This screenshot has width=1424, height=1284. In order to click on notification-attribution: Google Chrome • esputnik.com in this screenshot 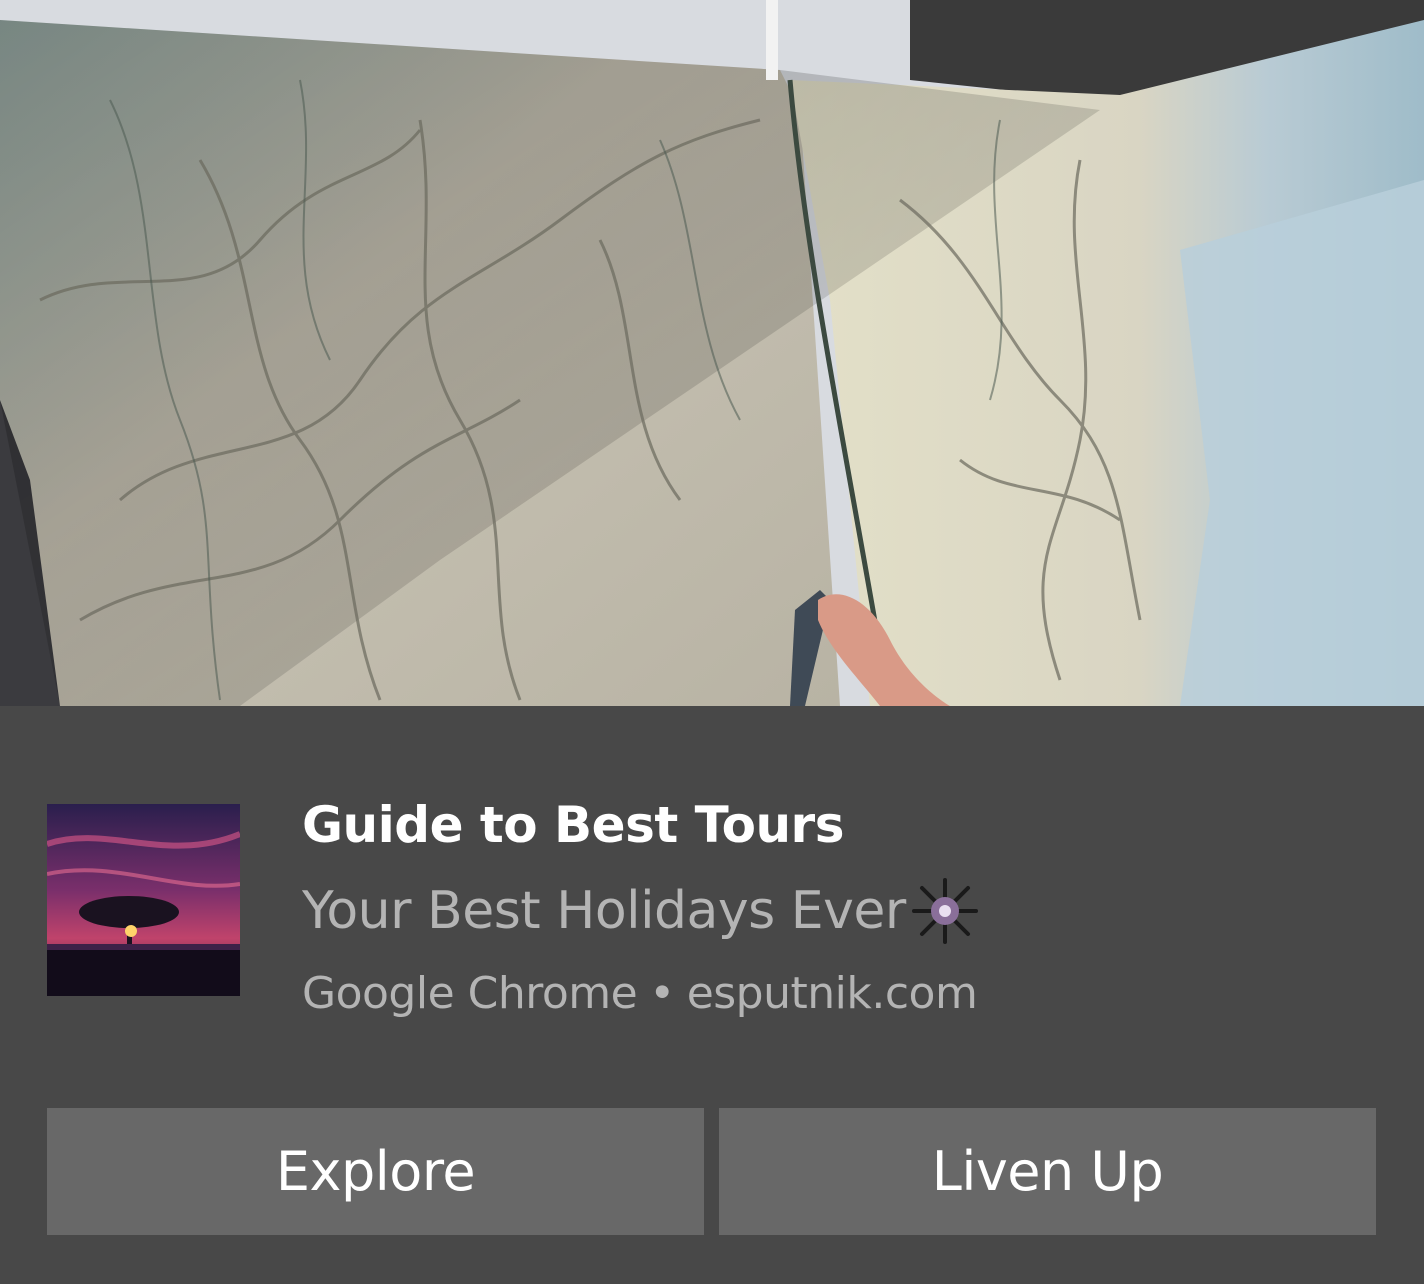, I will do `click(640, 993)`.